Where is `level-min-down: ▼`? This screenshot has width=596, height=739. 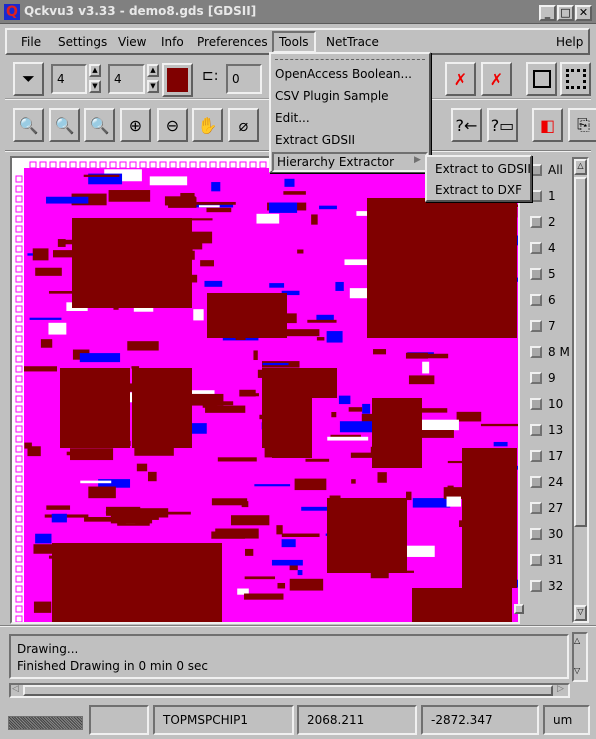
level-min-down: ▼ is located at coordinates (95, 86).